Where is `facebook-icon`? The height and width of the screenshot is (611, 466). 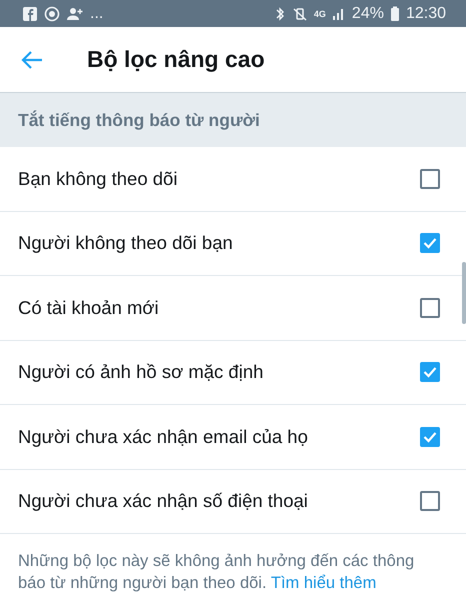 facebook-icon is located at coordinates (30, 14).